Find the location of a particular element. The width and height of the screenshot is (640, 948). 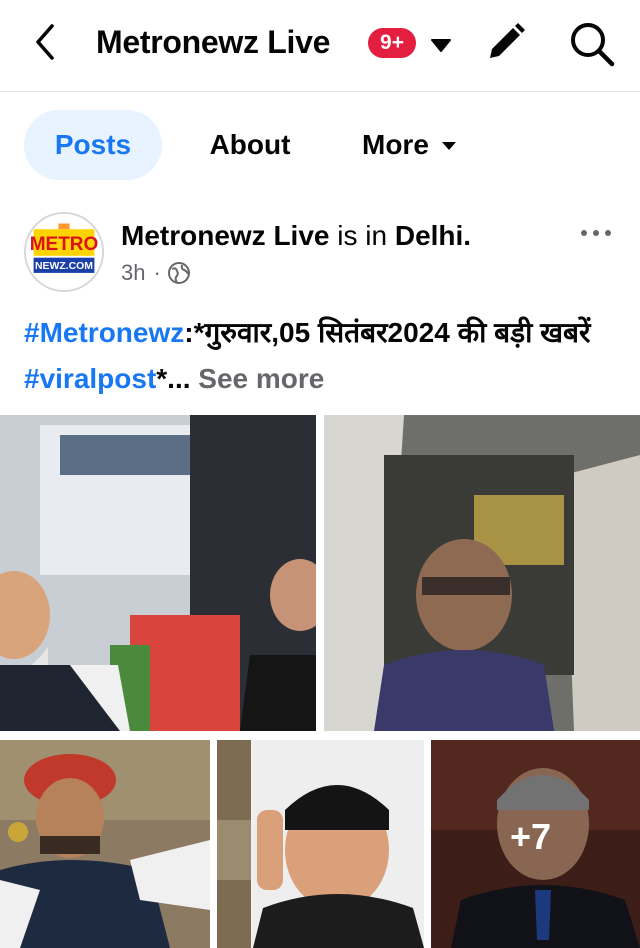

globe-icon is located at coordinates (178, 273).